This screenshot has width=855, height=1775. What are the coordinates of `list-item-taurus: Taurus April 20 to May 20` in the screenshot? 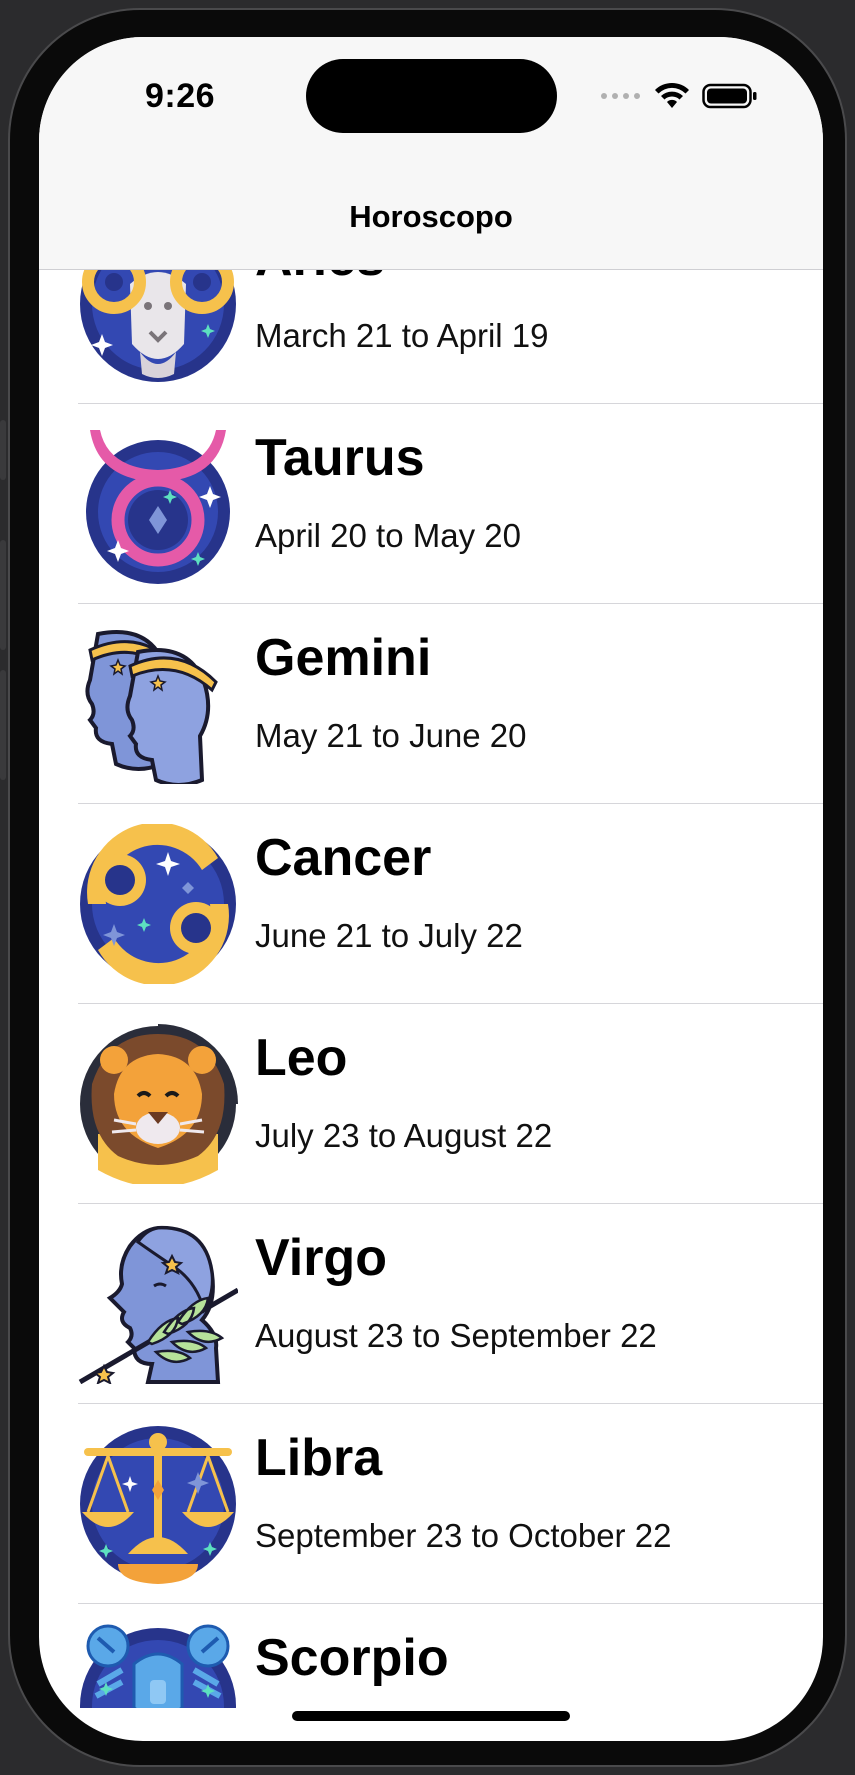 It's located at (431, 504).